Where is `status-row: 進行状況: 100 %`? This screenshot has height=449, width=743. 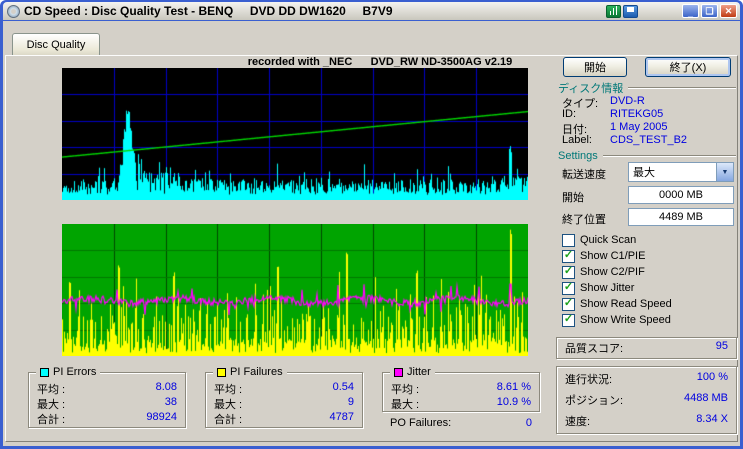 status-row: 進行状況: 100 % is located at coordinates (646, 379).